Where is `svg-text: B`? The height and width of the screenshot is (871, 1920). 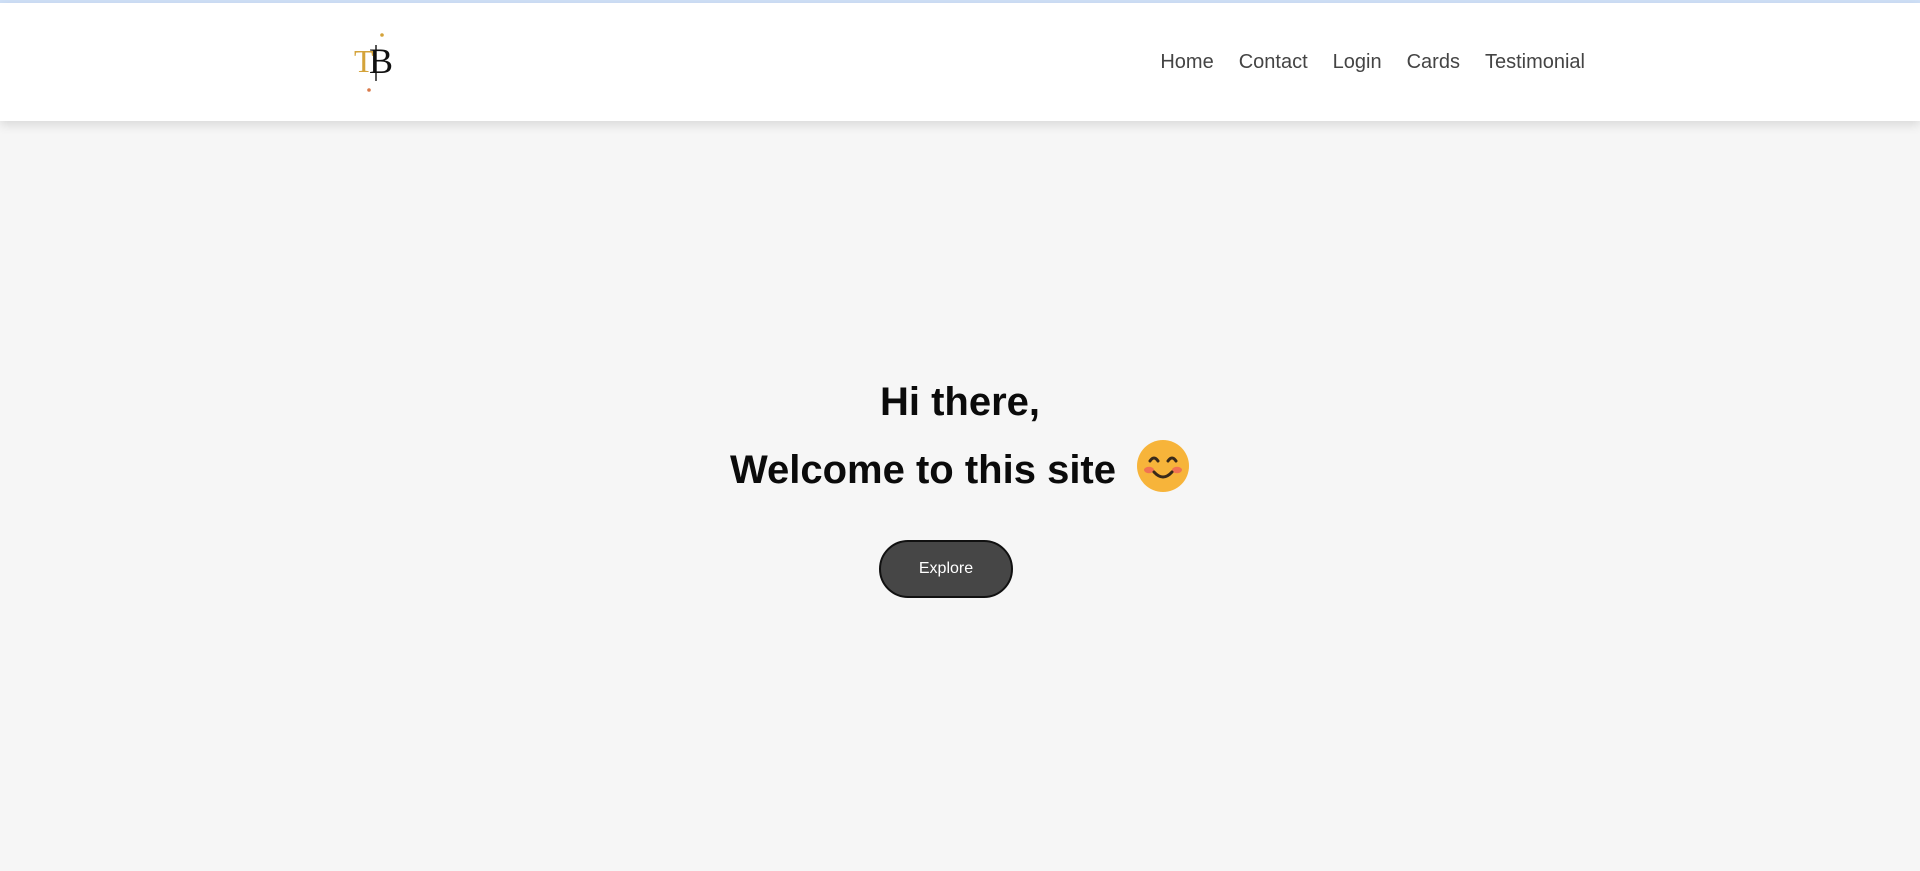
svg-text: B is located at coordinates (381, 61).